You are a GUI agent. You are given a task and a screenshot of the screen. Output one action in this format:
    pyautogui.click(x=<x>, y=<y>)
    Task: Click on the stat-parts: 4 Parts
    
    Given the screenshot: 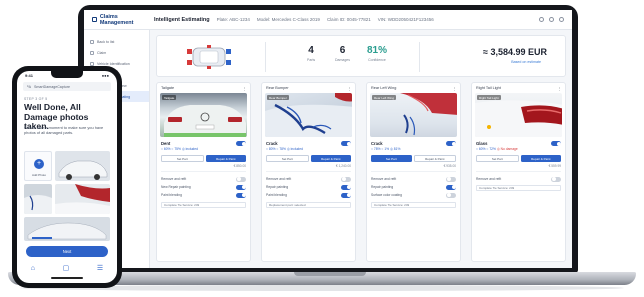 What is the action you would take?
    pyautogui.click(x=311, y=53)
    